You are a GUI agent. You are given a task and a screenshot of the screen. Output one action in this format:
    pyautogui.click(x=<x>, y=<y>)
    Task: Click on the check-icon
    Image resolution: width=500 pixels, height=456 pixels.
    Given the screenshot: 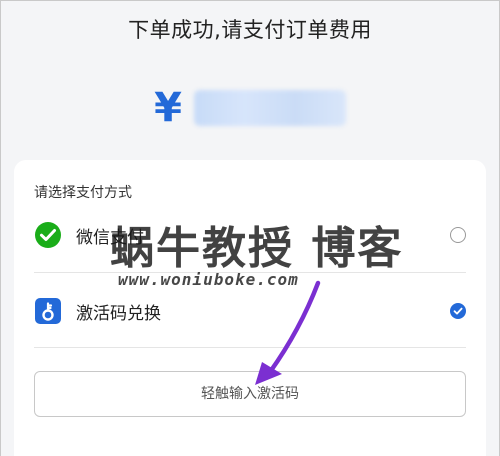 What is the action you would take?
    pyautogui.click(x=458, y=311)
    